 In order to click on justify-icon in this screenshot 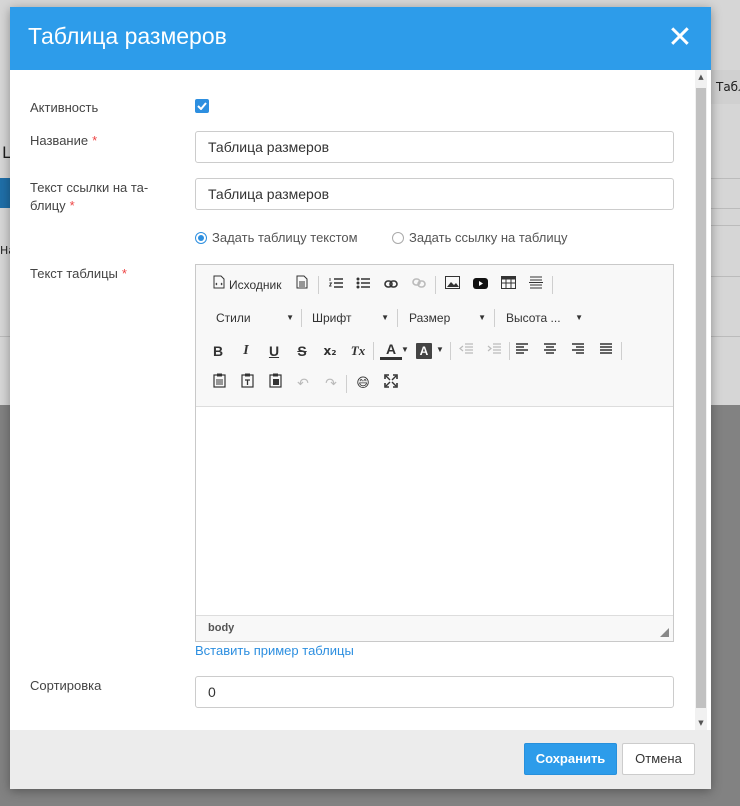, I will do `click(606, 351)`.